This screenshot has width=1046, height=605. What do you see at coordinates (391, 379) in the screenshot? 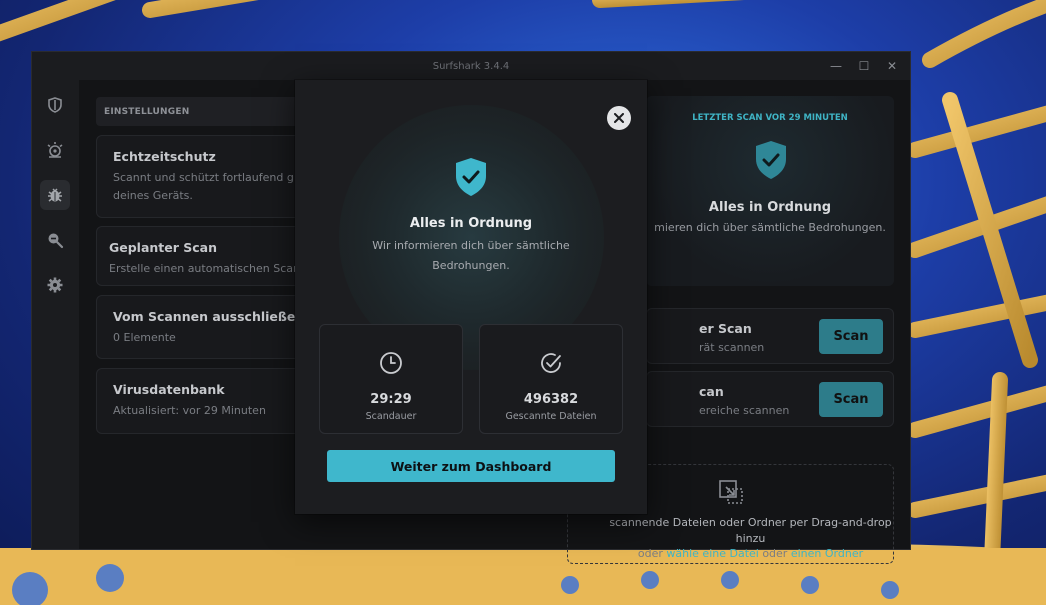
I see `stat-scan-duration: 29:29 Scandauer` at bounding box center [391, 379].